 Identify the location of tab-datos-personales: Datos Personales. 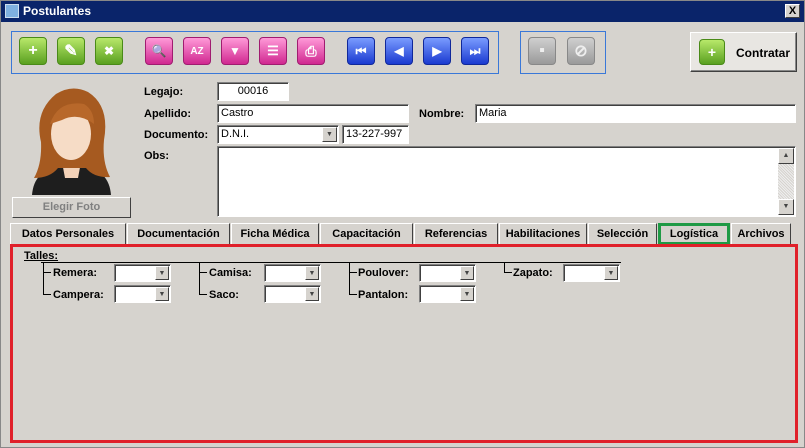
(68, 234).